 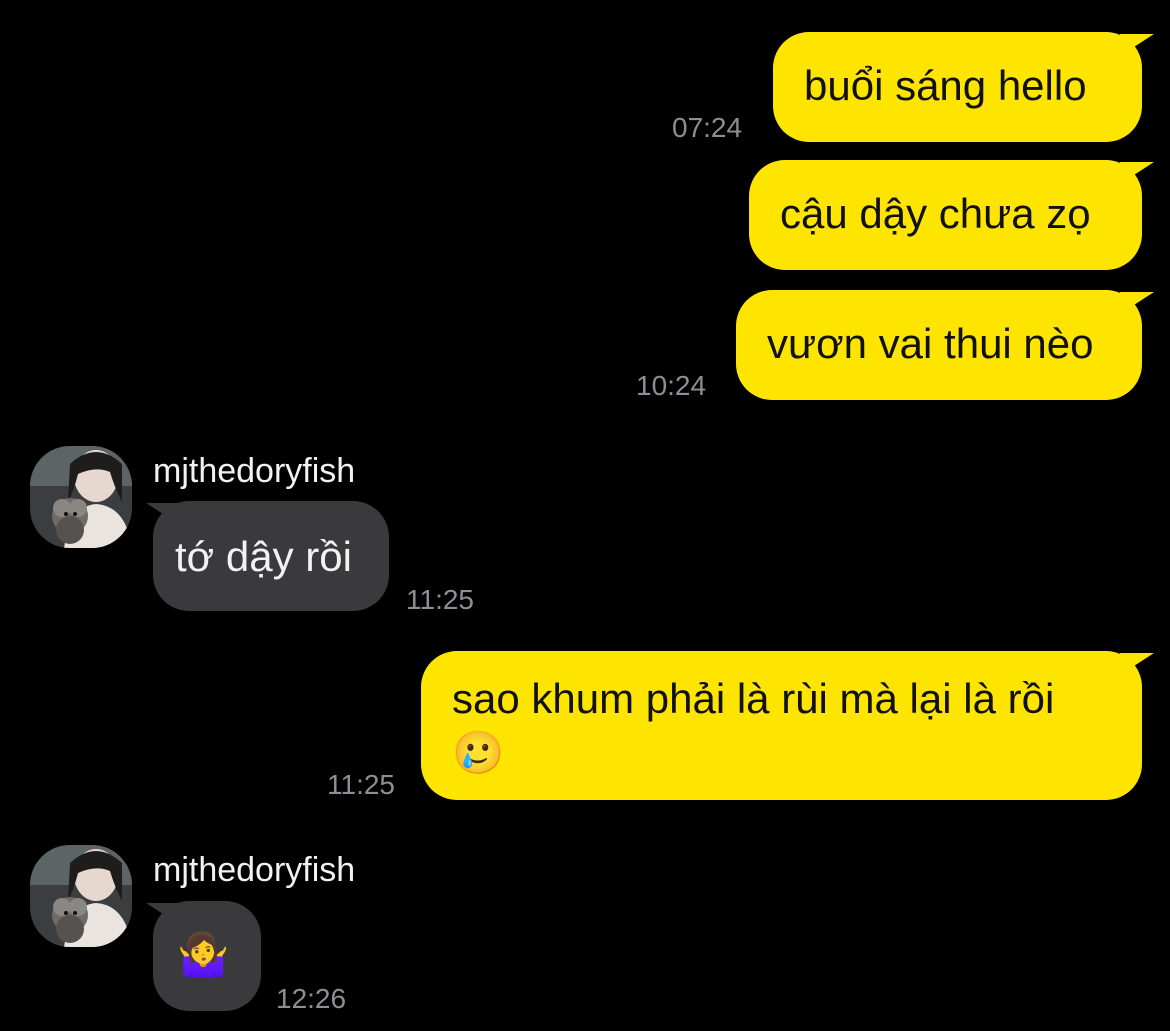 What do you see at coordinates (263, 556) in the screenshot?
I see `message-text: tớ dậy rồi` at bounding box center [263, 556].